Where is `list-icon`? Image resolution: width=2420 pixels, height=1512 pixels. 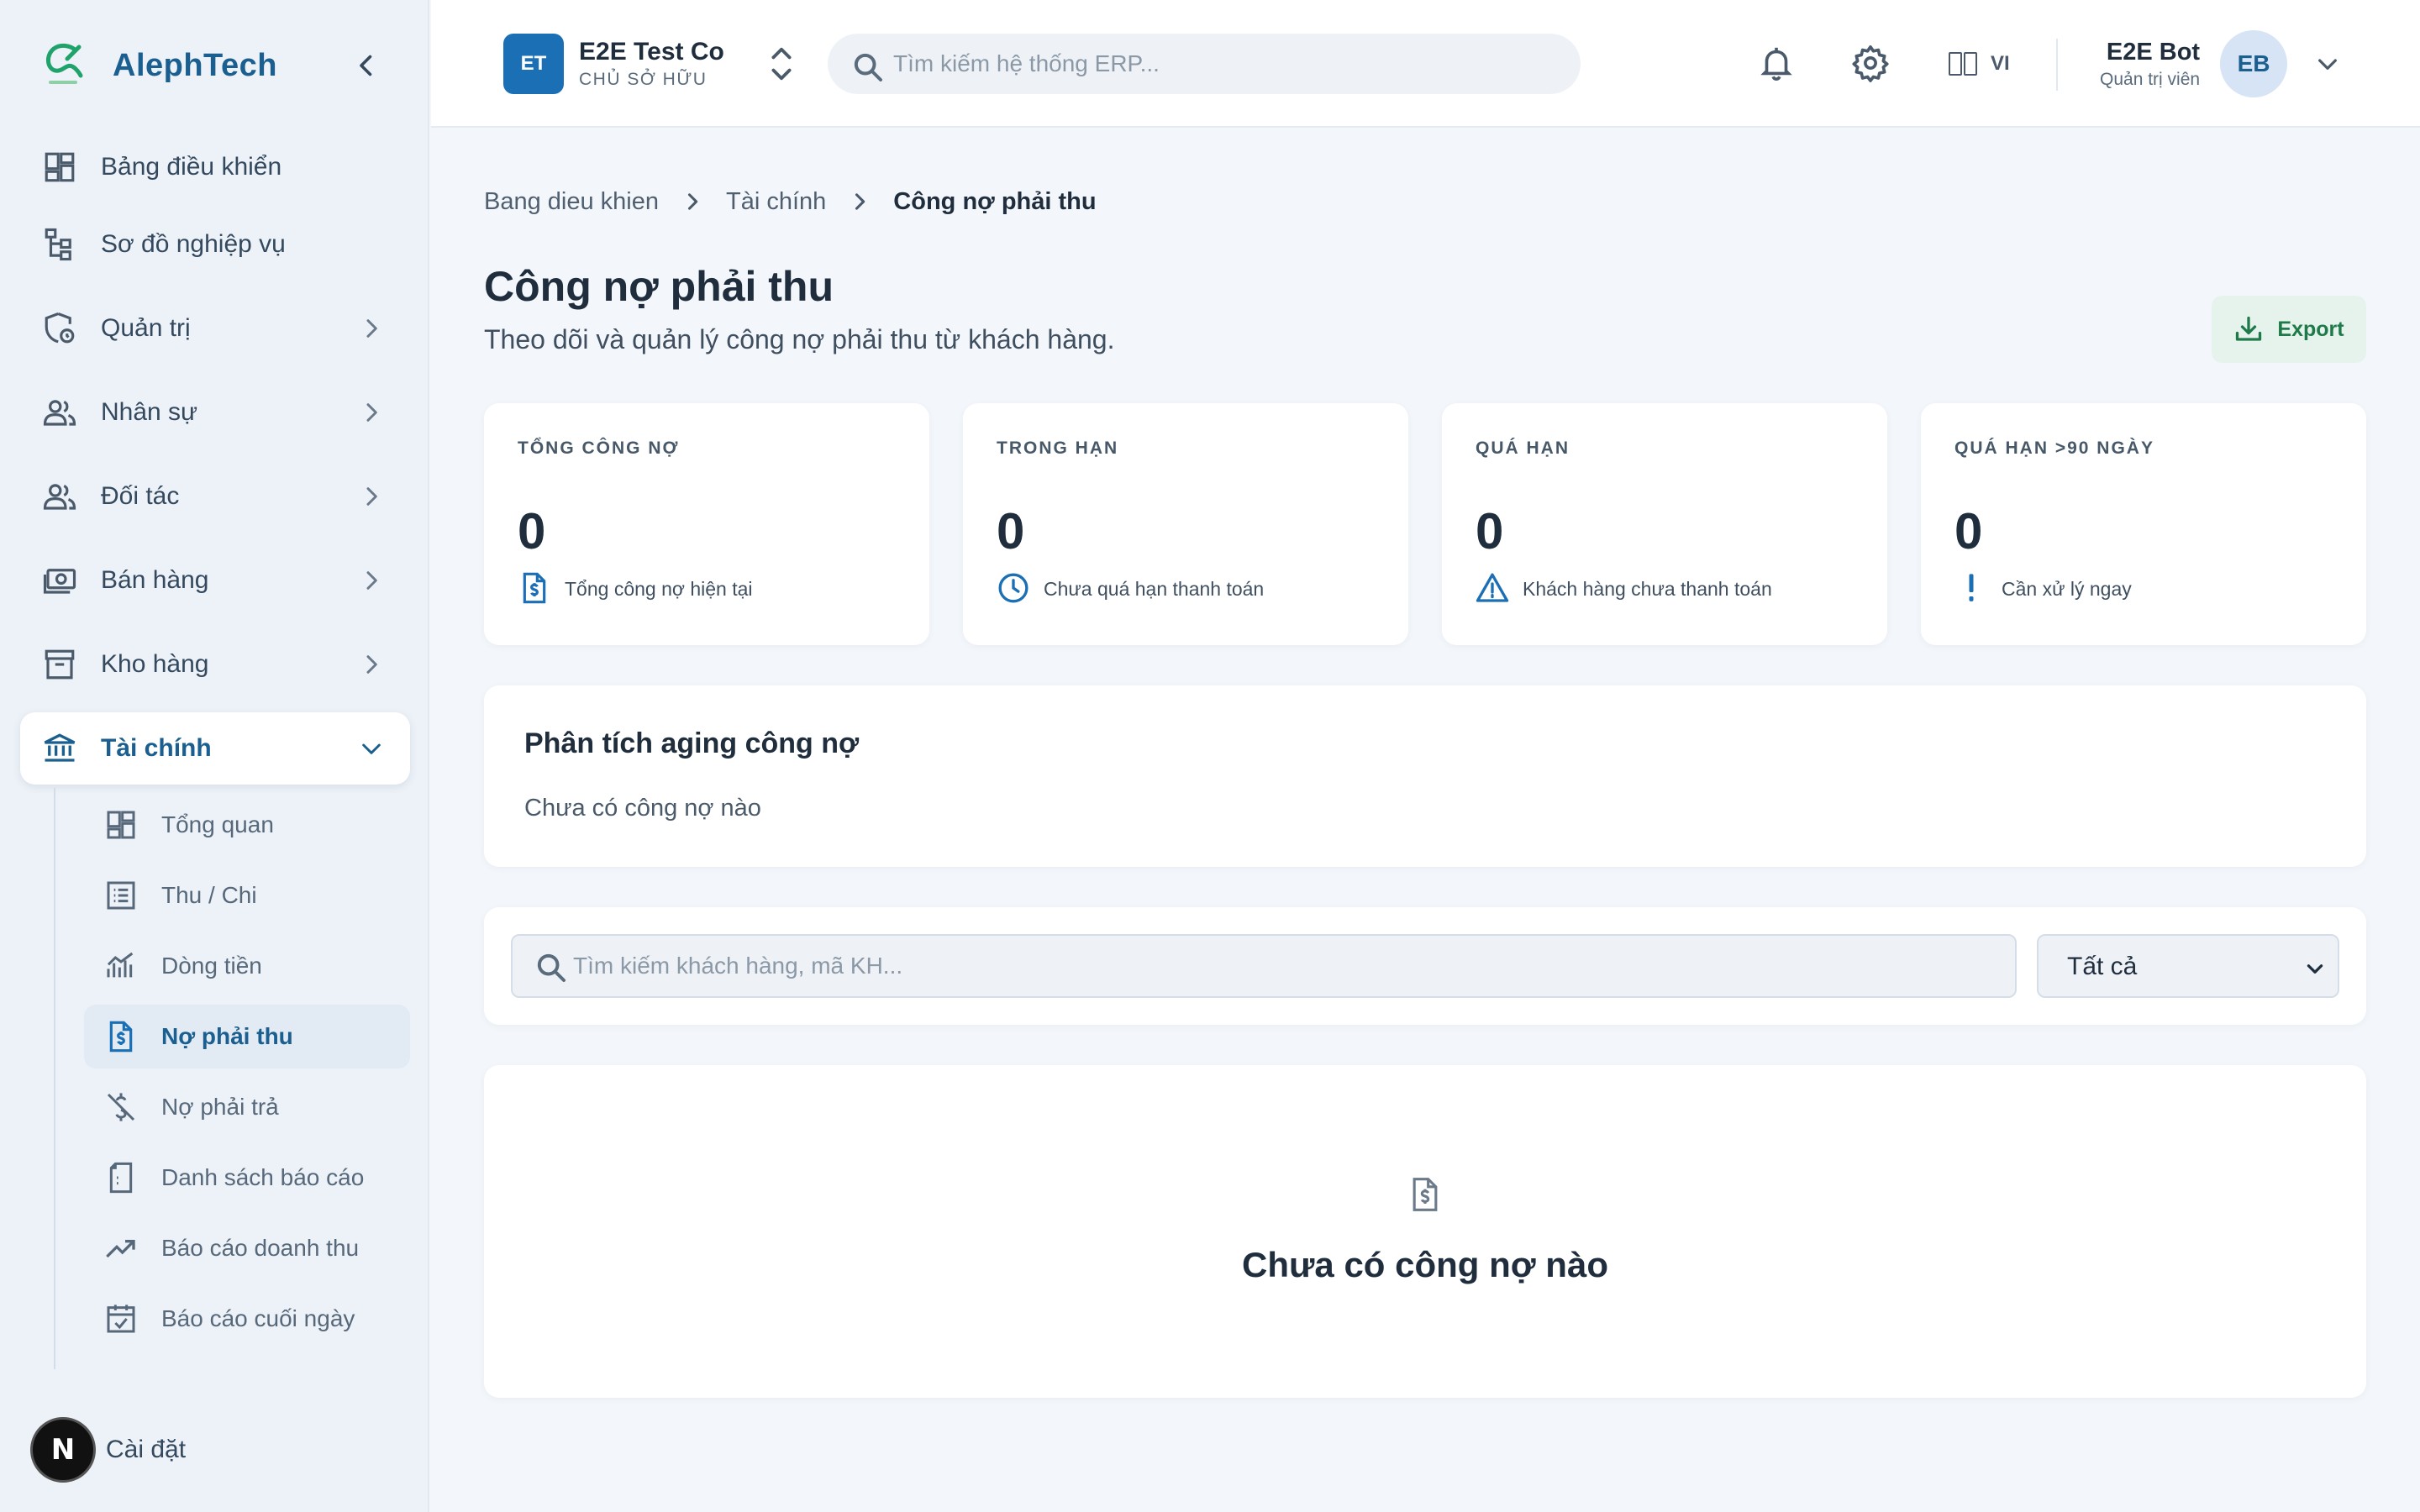 list-icon is located at coordinates (121, 895).